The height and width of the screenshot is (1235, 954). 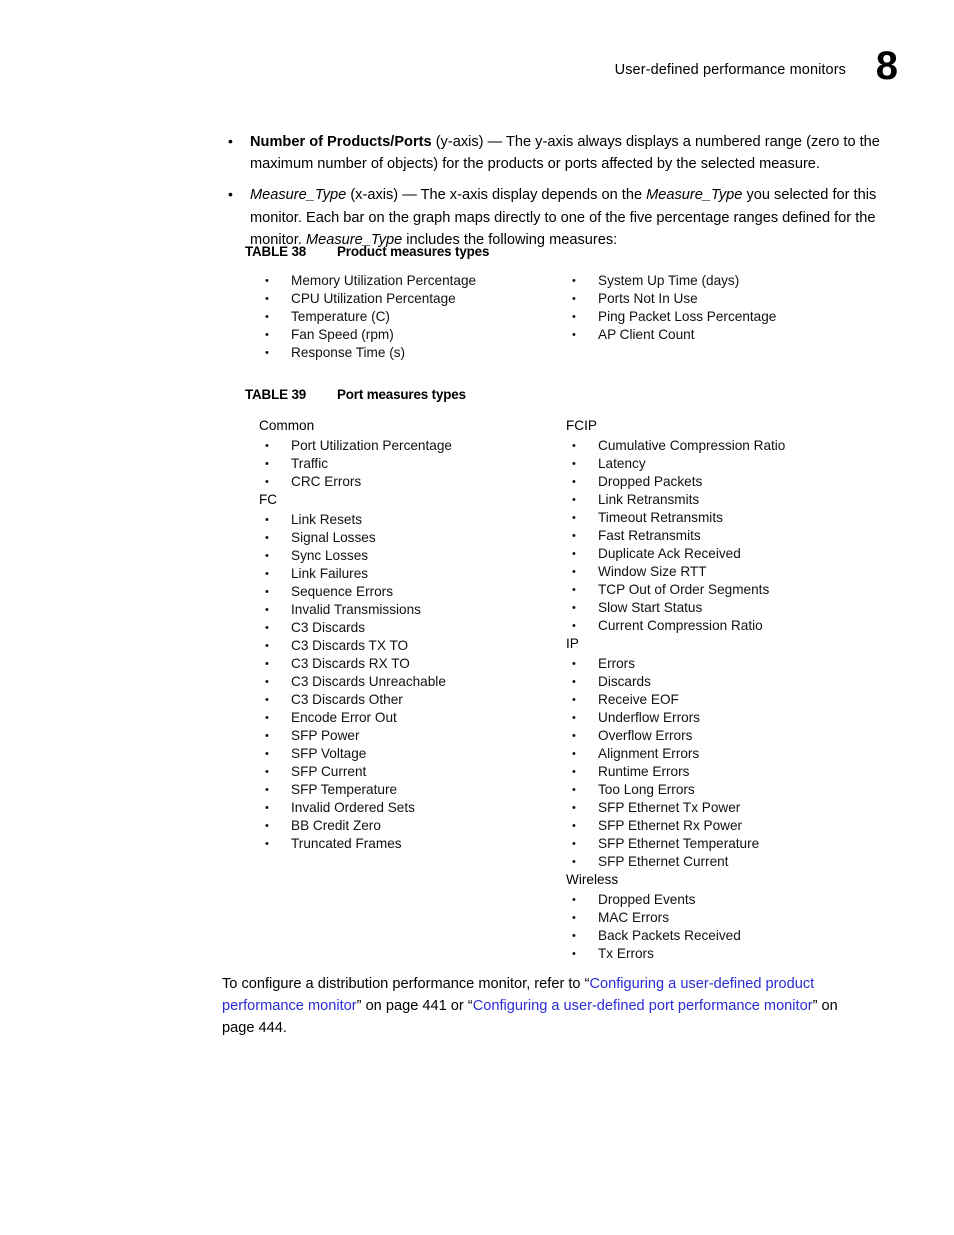 I want to click on list-item: • Ports Not In Use, so click(x=702, y=299).